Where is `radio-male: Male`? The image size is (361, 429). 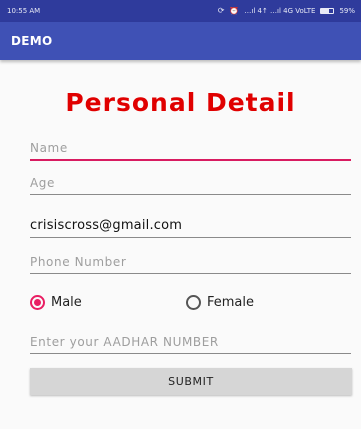 radio-male: Male is located at coordinates (56, 302).